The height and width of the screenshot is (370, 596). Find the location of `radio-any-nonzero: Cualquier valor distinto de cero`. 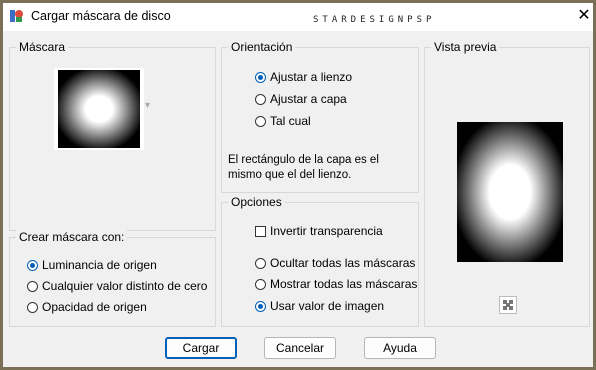

radio-any-nonzero: Cualquier valor distinto de cero is located at coordinates (117, 286).